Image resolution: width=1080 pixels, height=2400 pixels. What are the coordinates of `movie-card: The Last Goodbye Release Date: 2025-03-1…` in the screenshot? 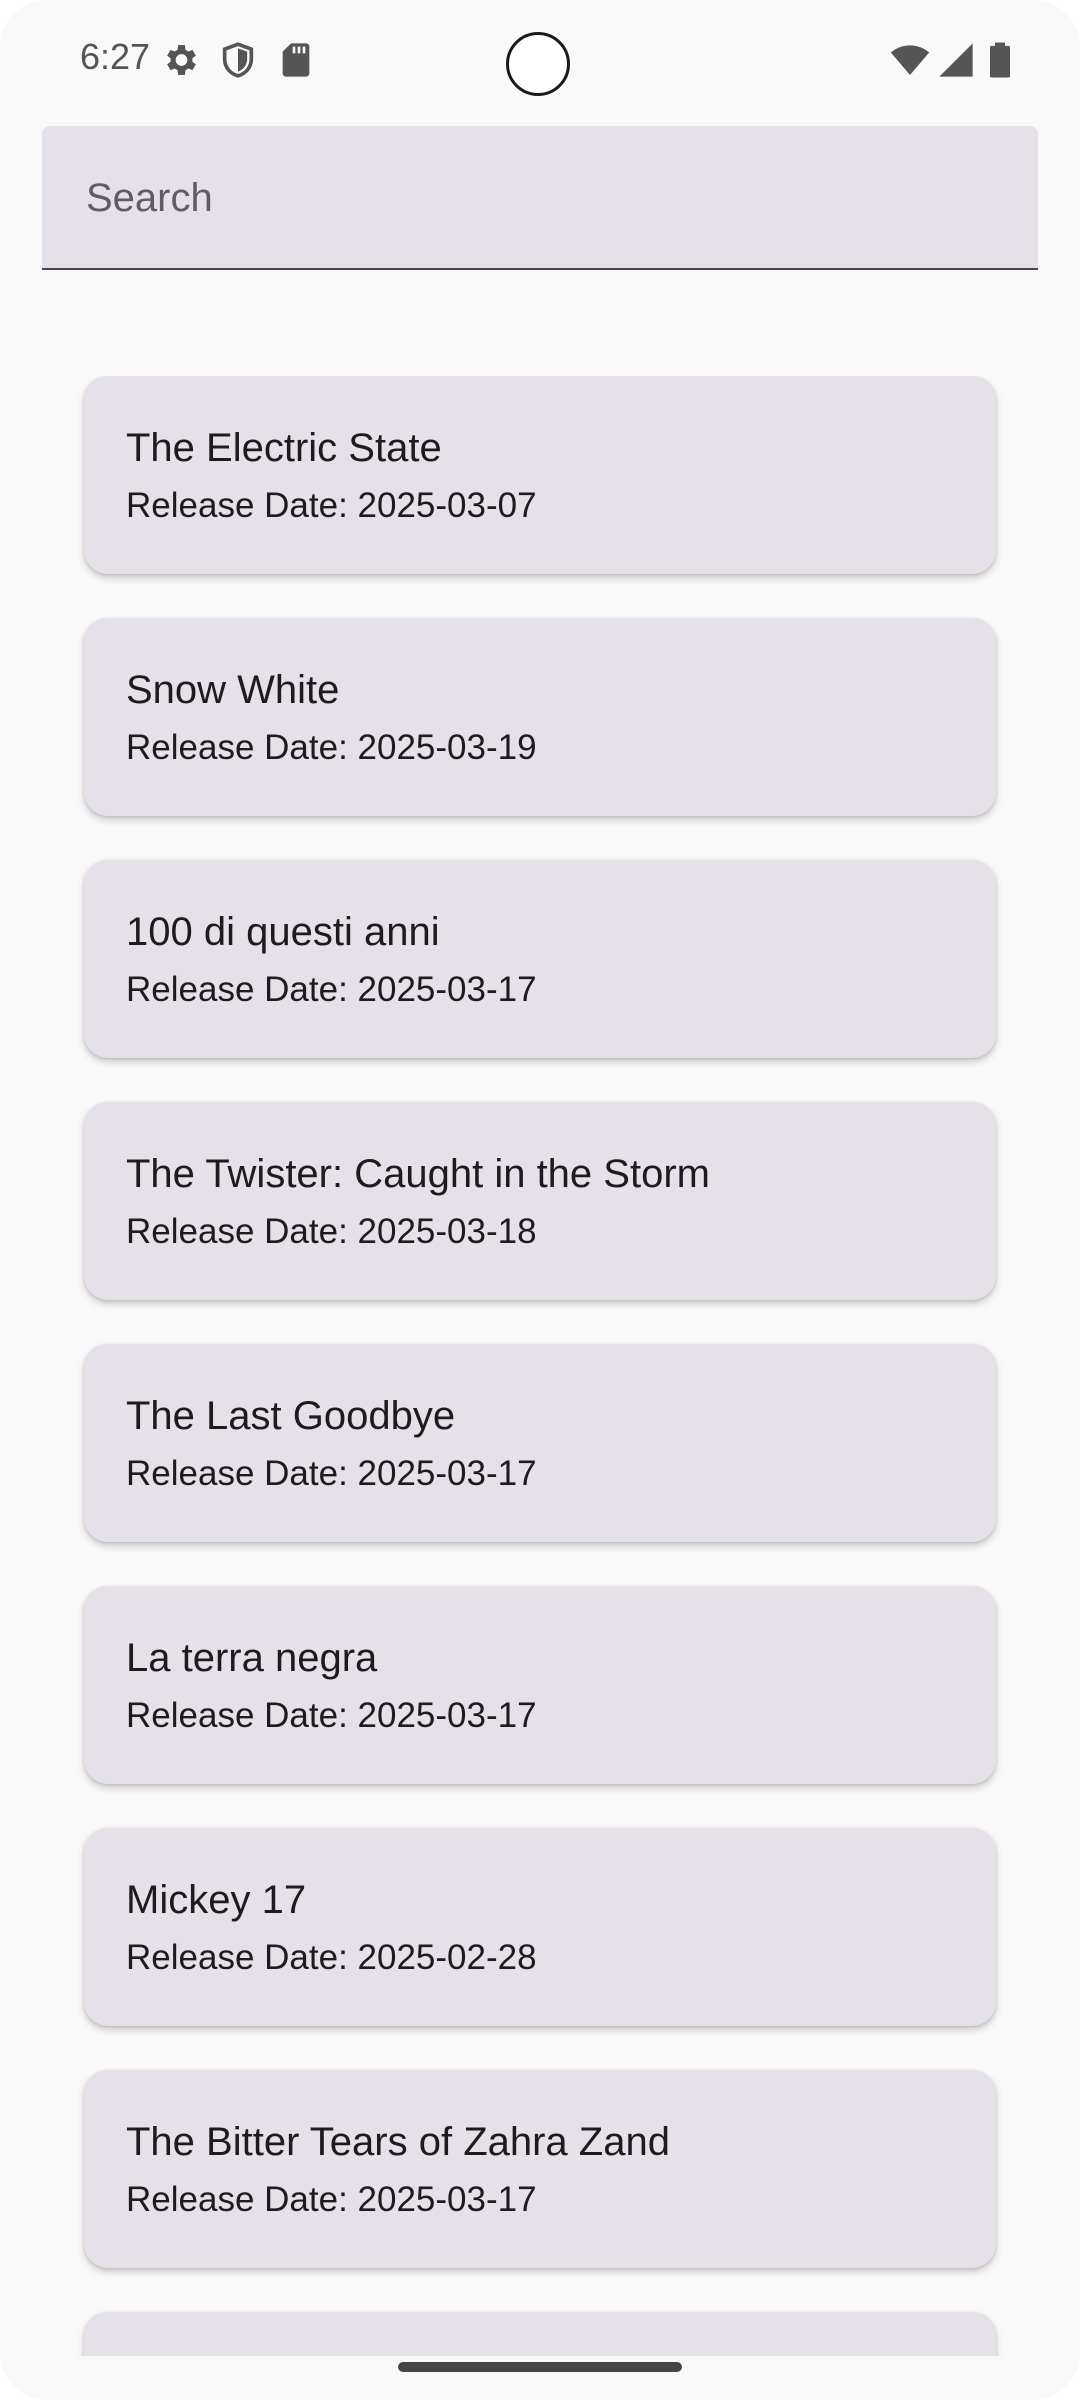 It's located at (540, 1443).